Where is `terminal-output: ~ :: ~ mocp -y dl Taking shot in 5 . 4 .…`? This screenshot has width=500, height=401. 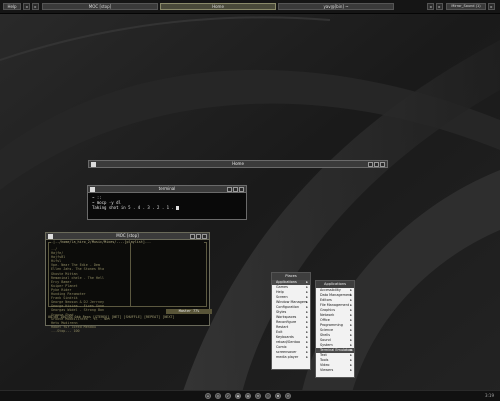
terminal-output: ~ :: ~ mocp -y dl Taking shot in 5 . 4 .… is located at coordinates (167, 206).